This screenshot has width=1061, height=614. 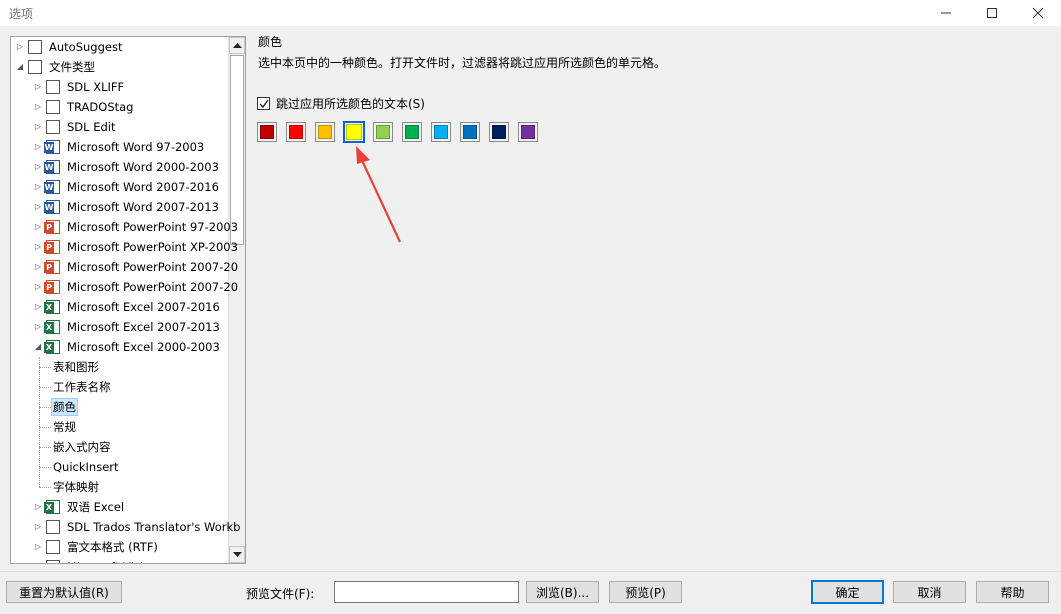 What do you see at coordinates (237, 45) in the screenshot?
I see `scroll-up-button` at bounding box center [237, 45].